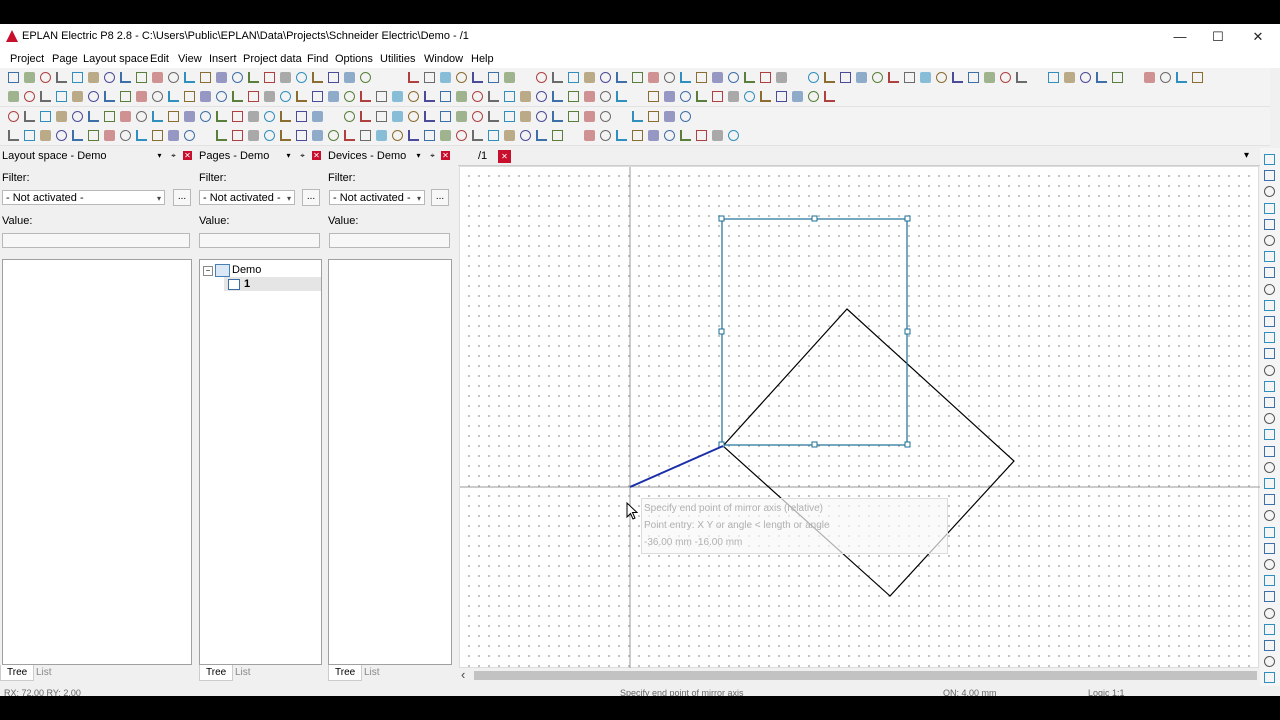 The height and width of the screenshot is (720, 1280). I want to click on tree-item-selected: 1, so click(272, 284).